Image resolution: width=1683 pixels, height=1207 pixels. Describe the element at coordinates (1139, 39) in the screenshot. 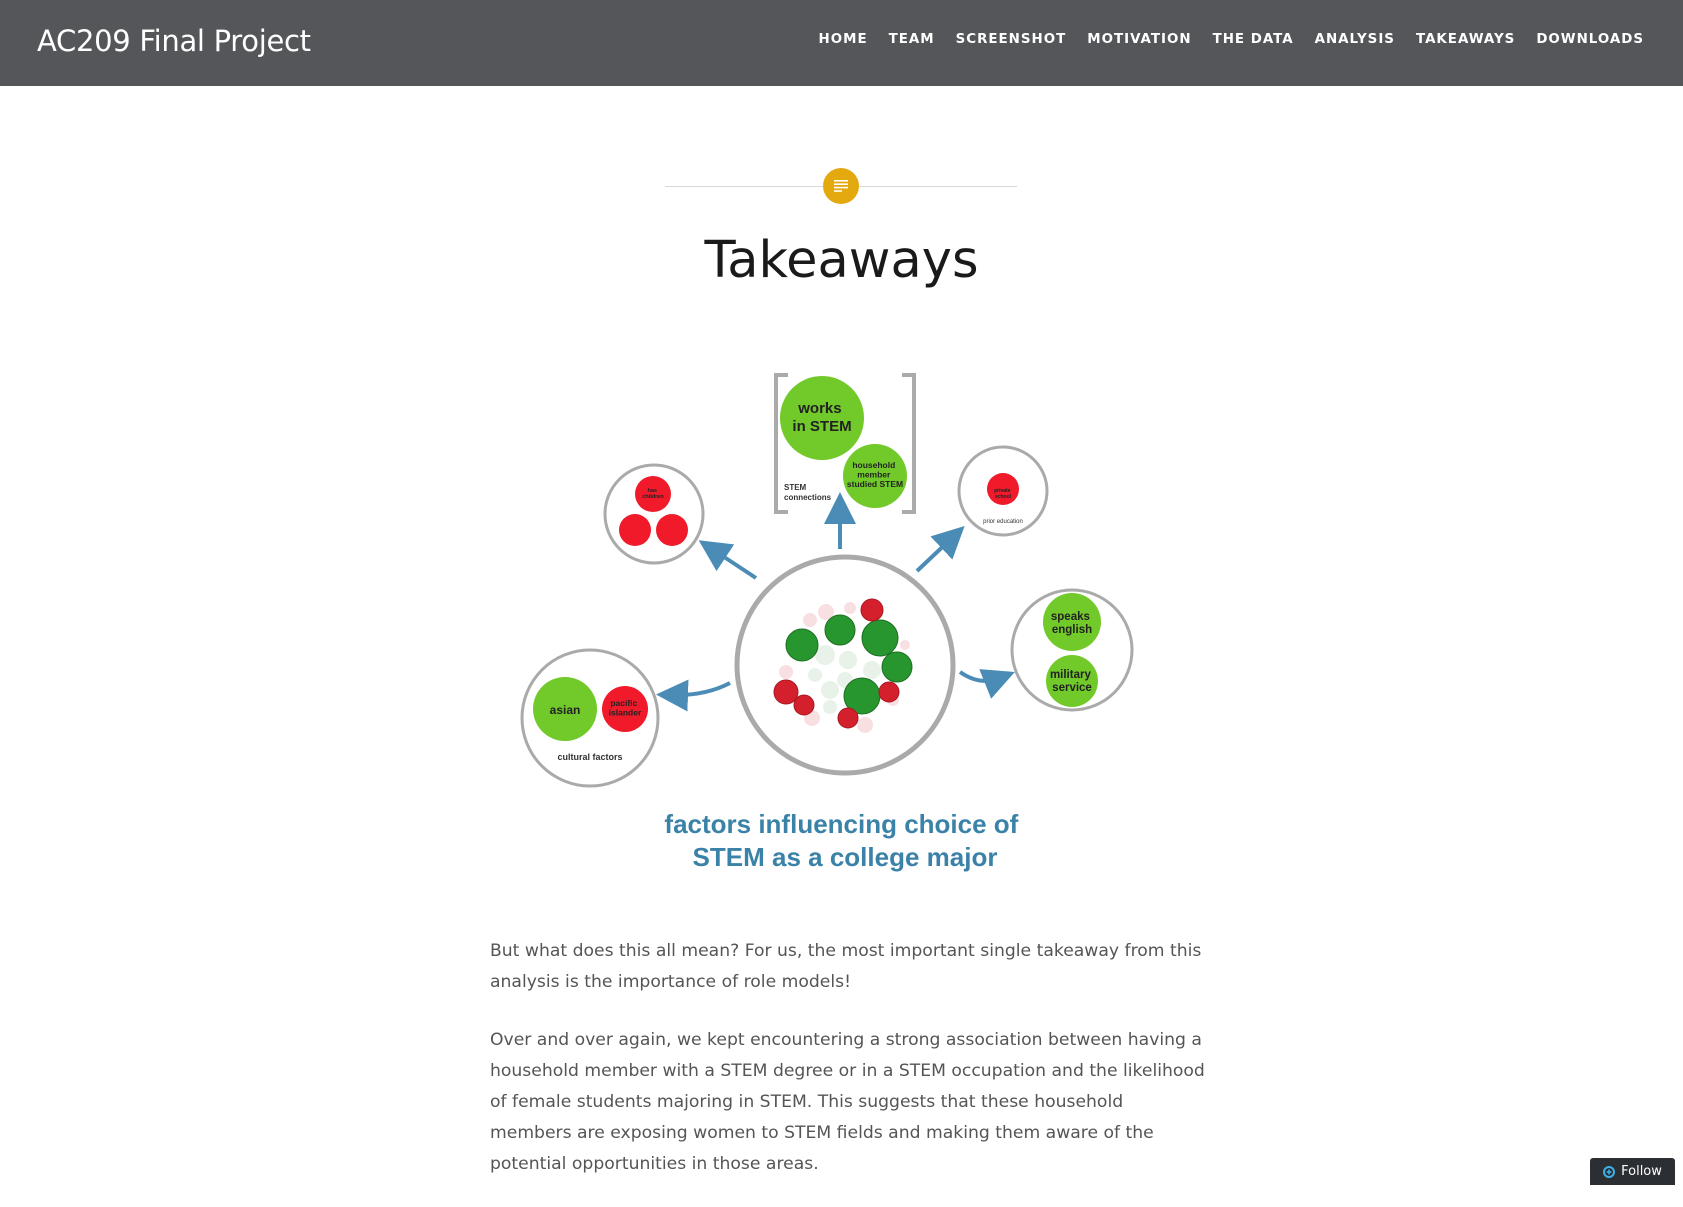

I see `nav-motivation: MOTIVATION` at that location.